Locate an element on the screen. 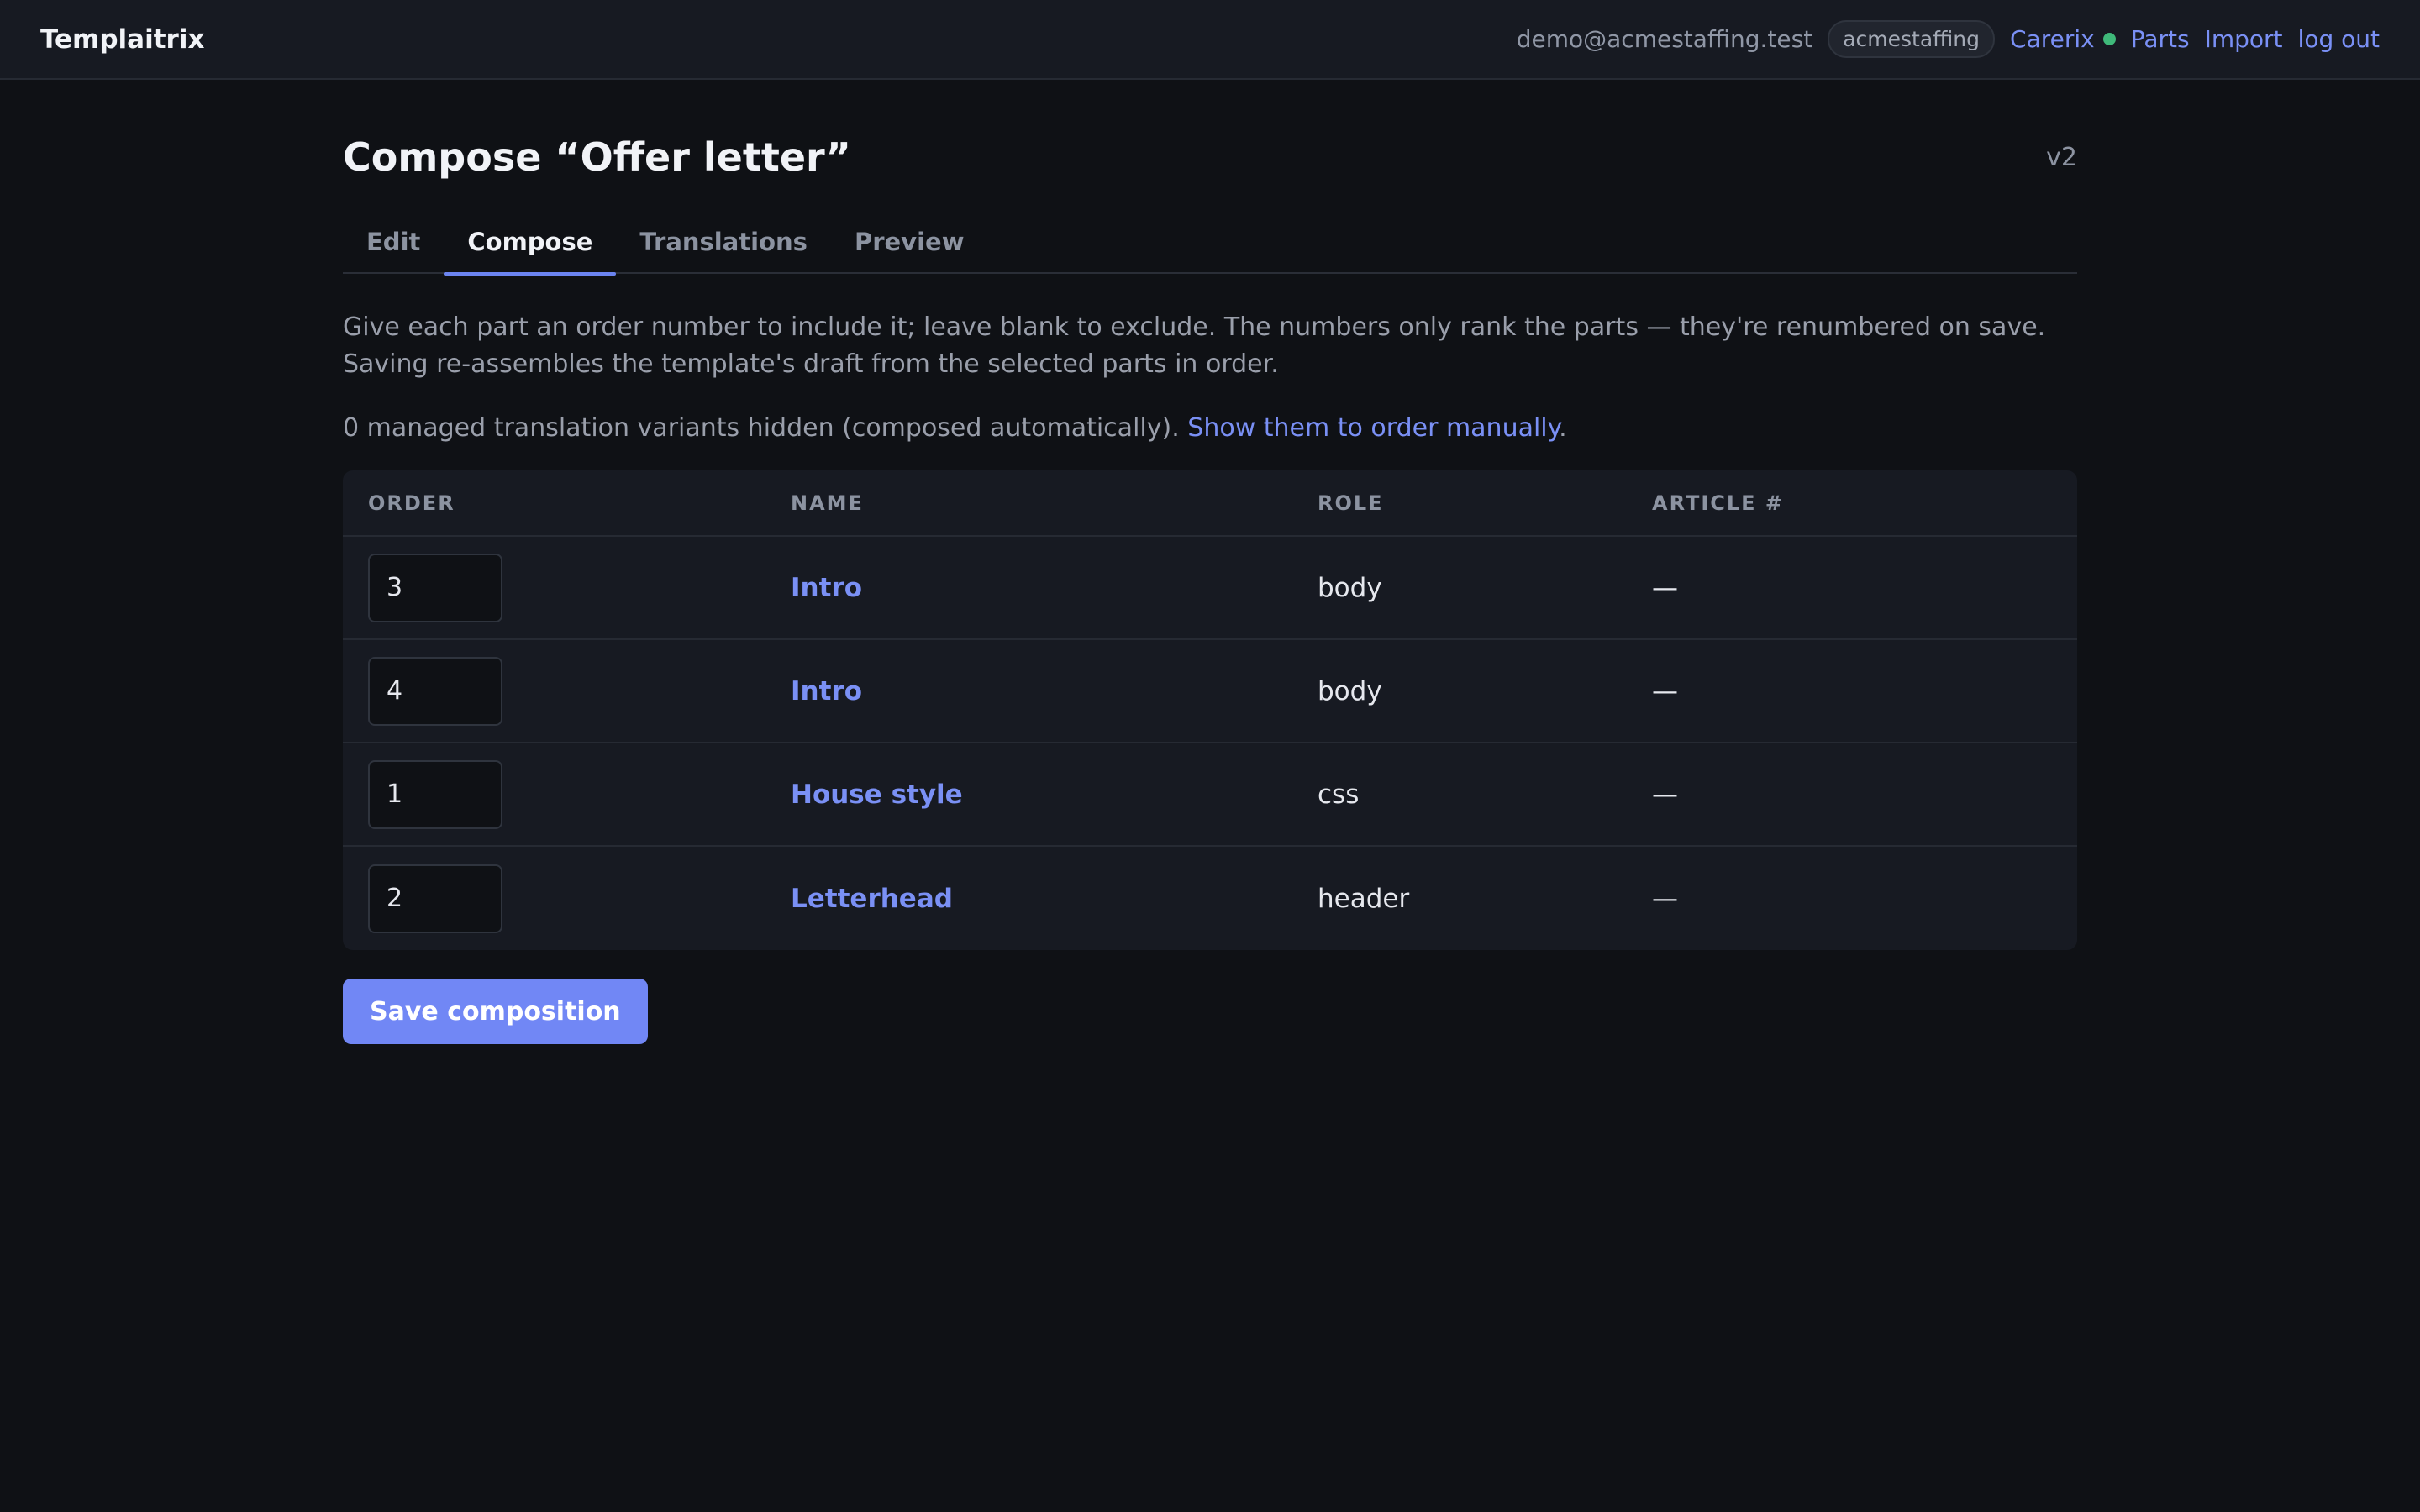 Image resolution: width=2420 pixels, height=1512 pixels. tab-edit: Edit is located at coordinates (393, 241).